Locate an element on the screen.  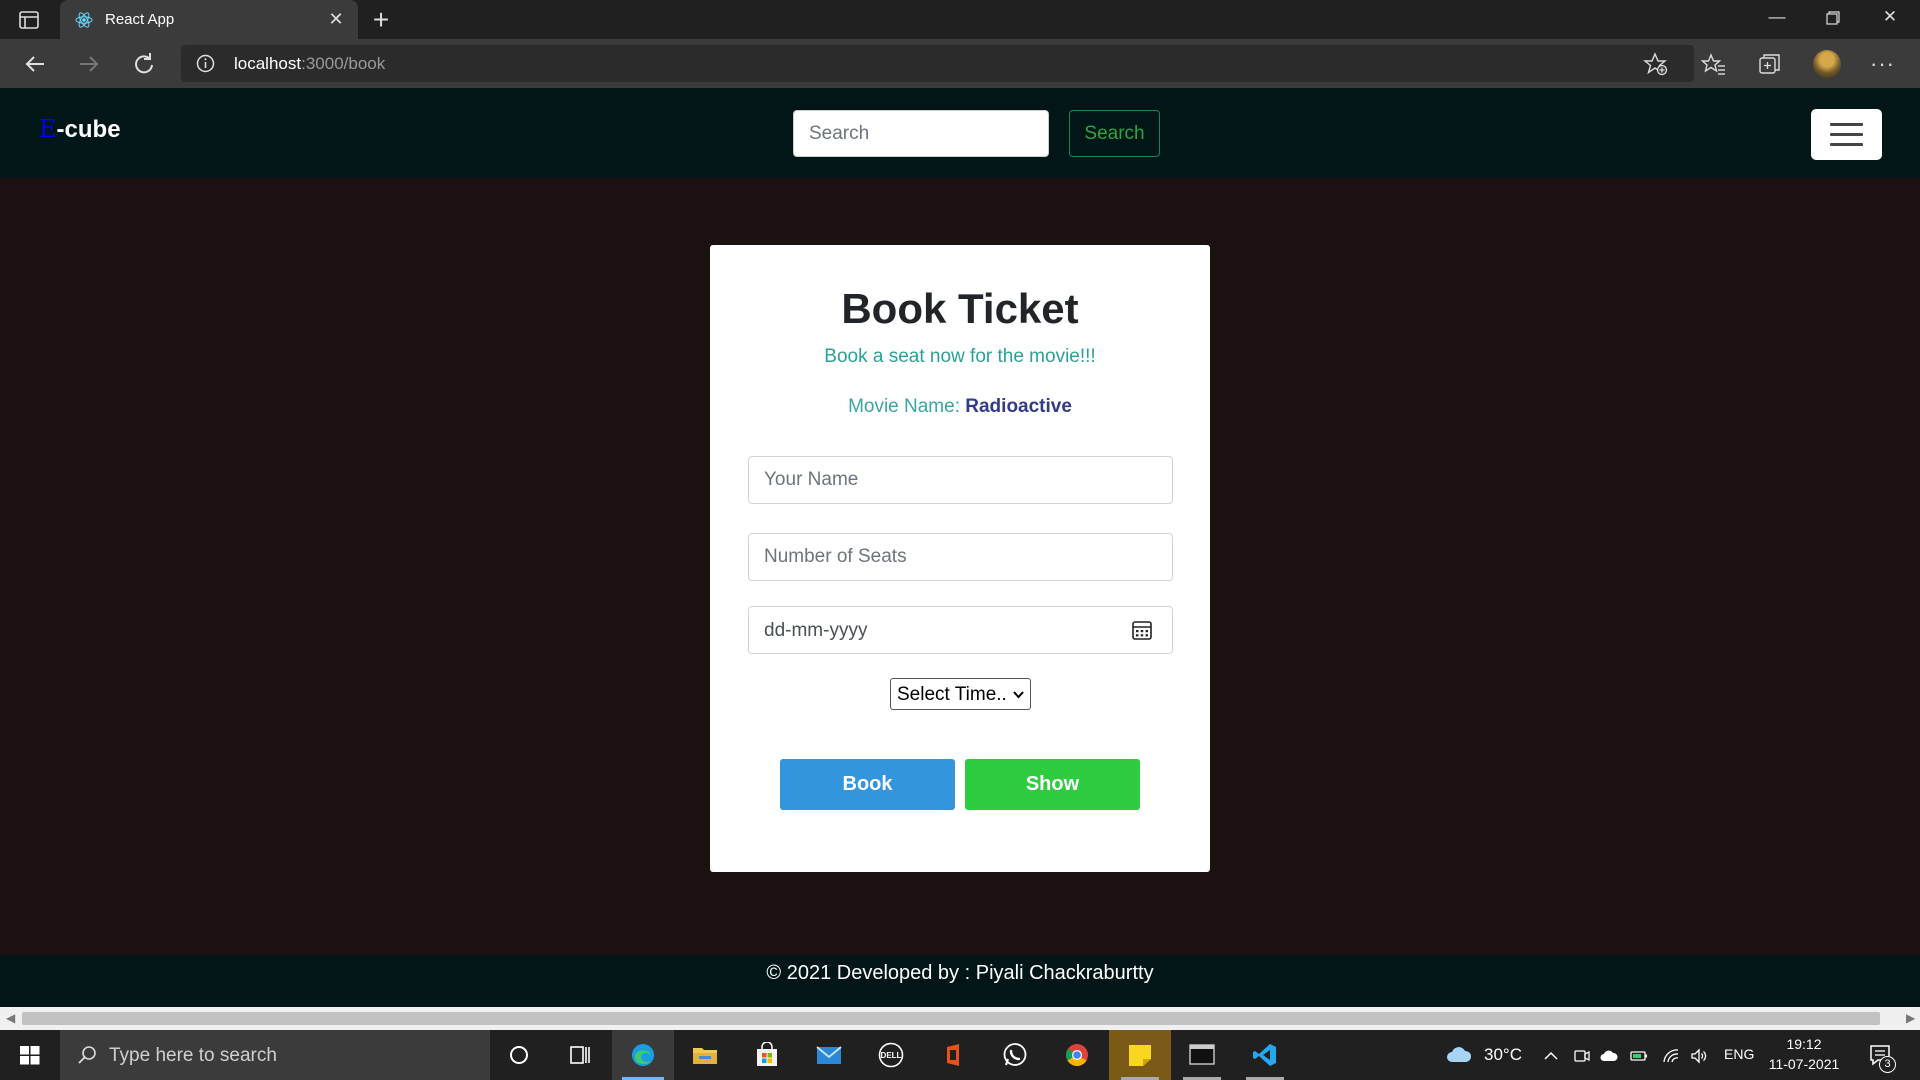
date-input: dd-mm-yyyy is located at coordinates (960, 630).